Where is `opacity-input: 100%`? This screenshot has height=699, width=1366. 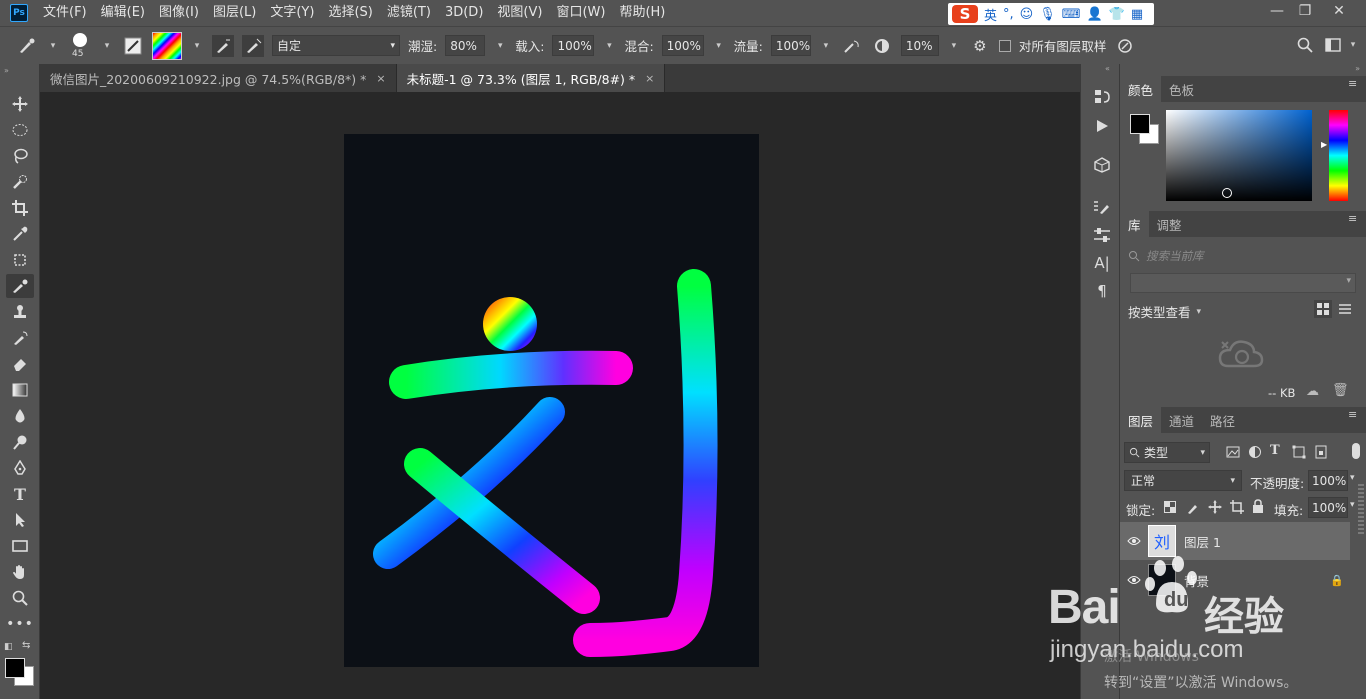
opacity-input: 100% is located at coordinates (1328, 480).